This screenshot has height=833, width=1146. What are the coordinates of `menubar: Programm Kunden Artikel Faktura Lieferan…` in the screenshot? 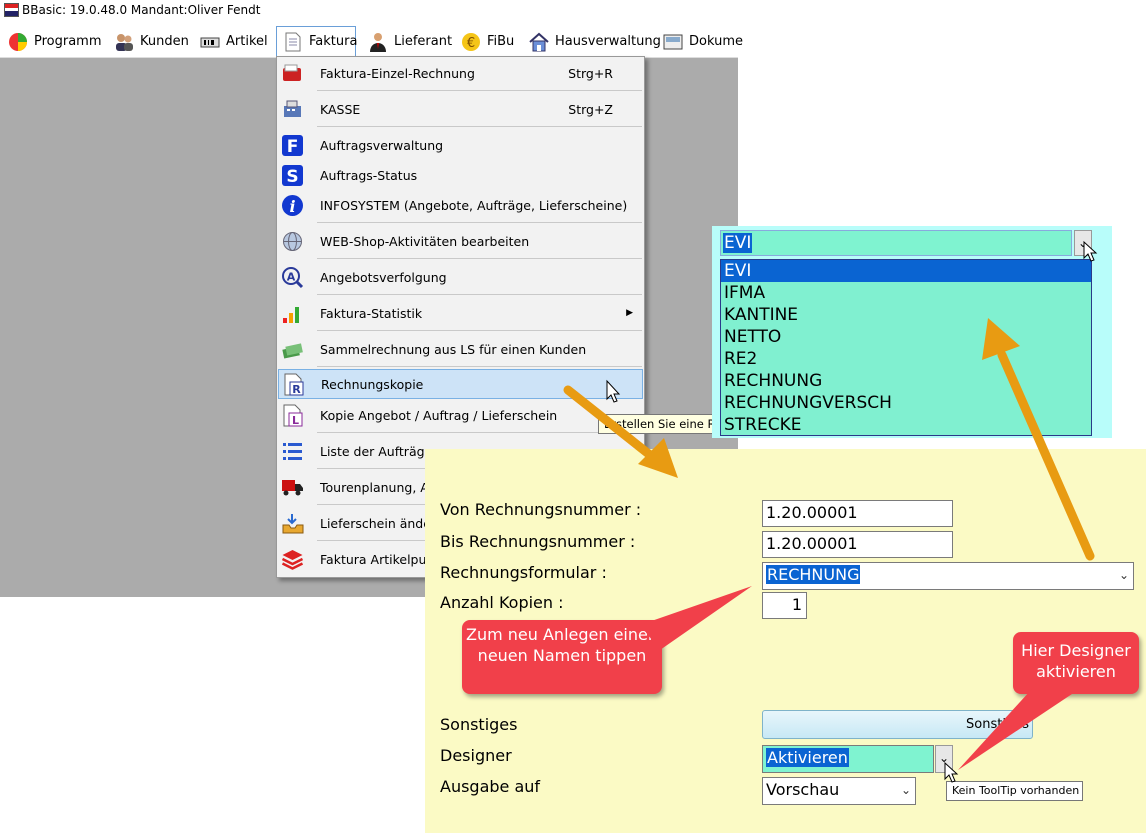 It's located at (371, 42).